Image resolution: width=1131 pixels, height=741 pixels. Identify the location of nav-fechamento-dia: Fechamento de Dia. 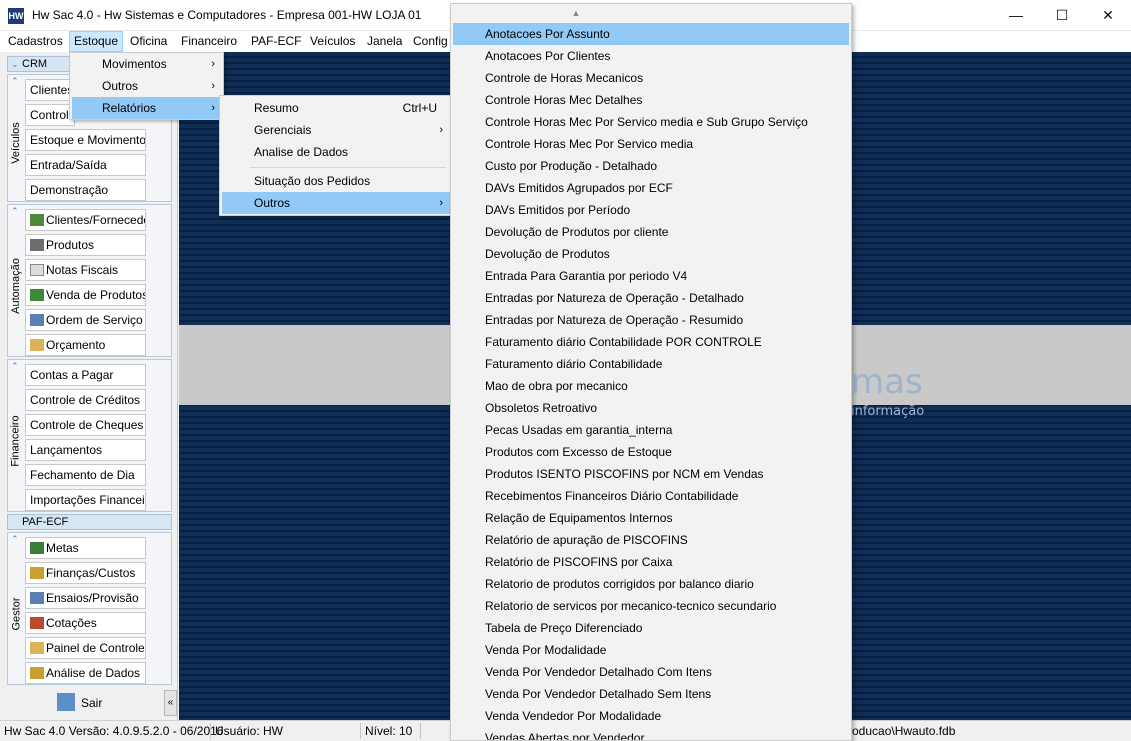
(85, 475).